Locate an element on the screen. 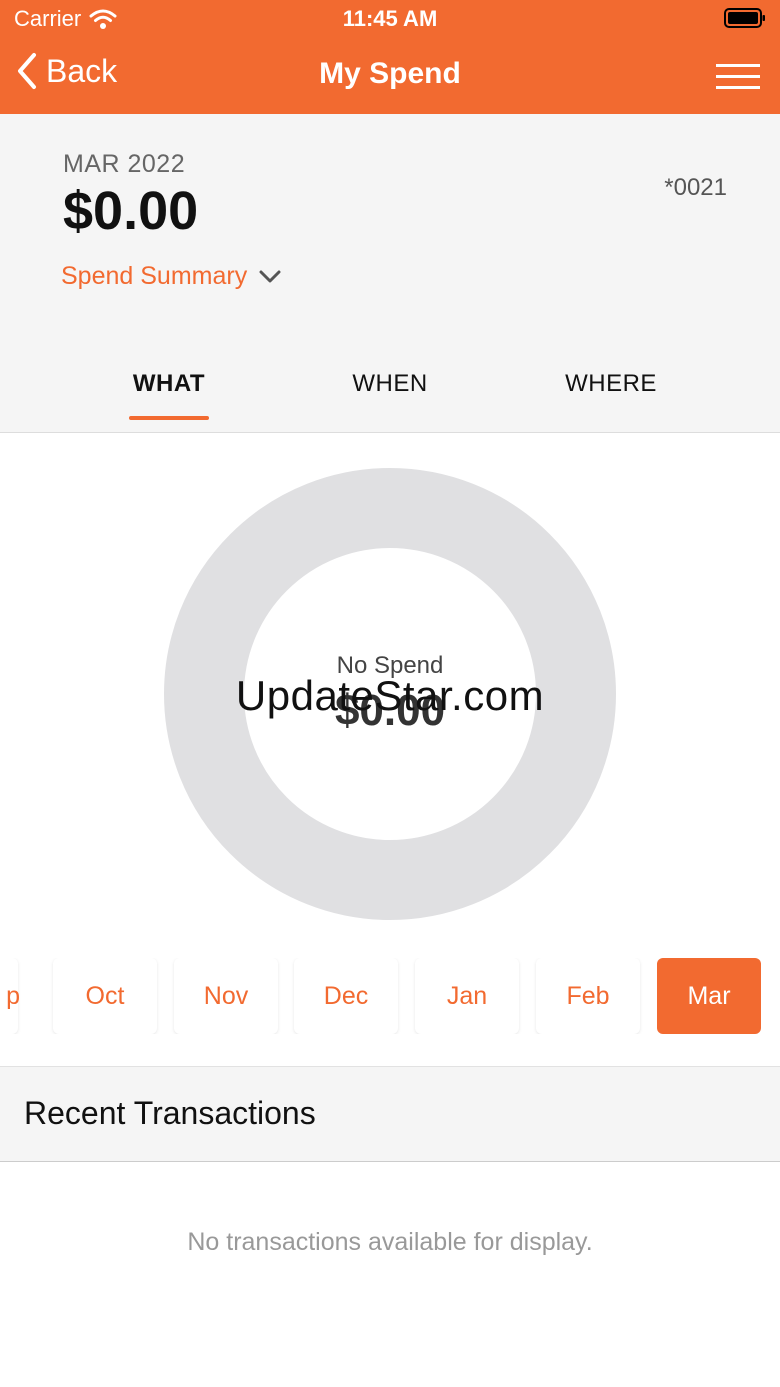  tab-where-label: WHERE is located at coordinates (611, 383).